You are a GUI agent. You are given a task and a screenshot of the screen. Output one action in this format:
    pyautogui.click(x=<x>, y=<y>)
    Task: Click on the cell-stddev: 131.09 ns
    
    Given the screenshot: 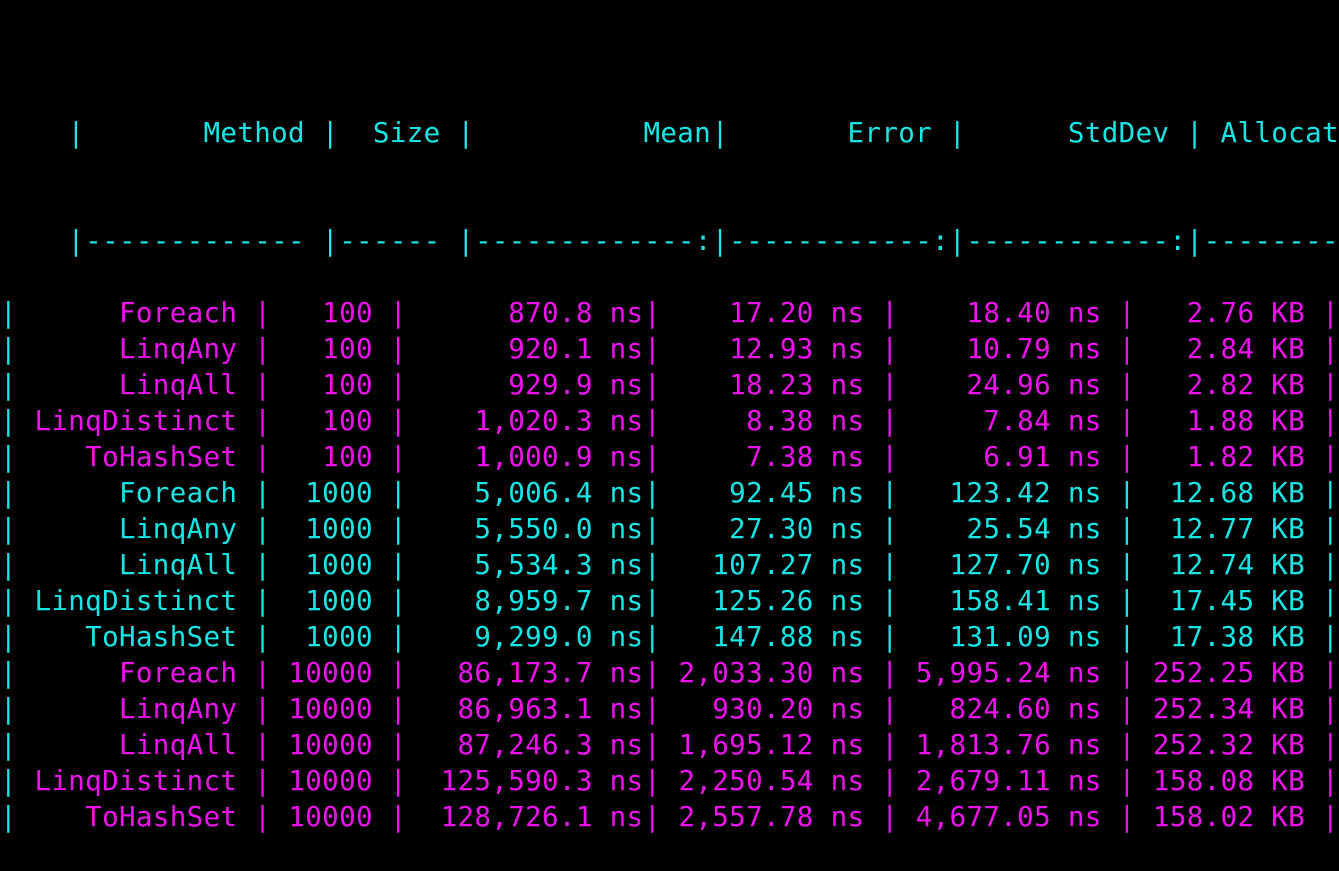 What is the action you would take?
    pyautogui.click(x=1008, y=637)
    